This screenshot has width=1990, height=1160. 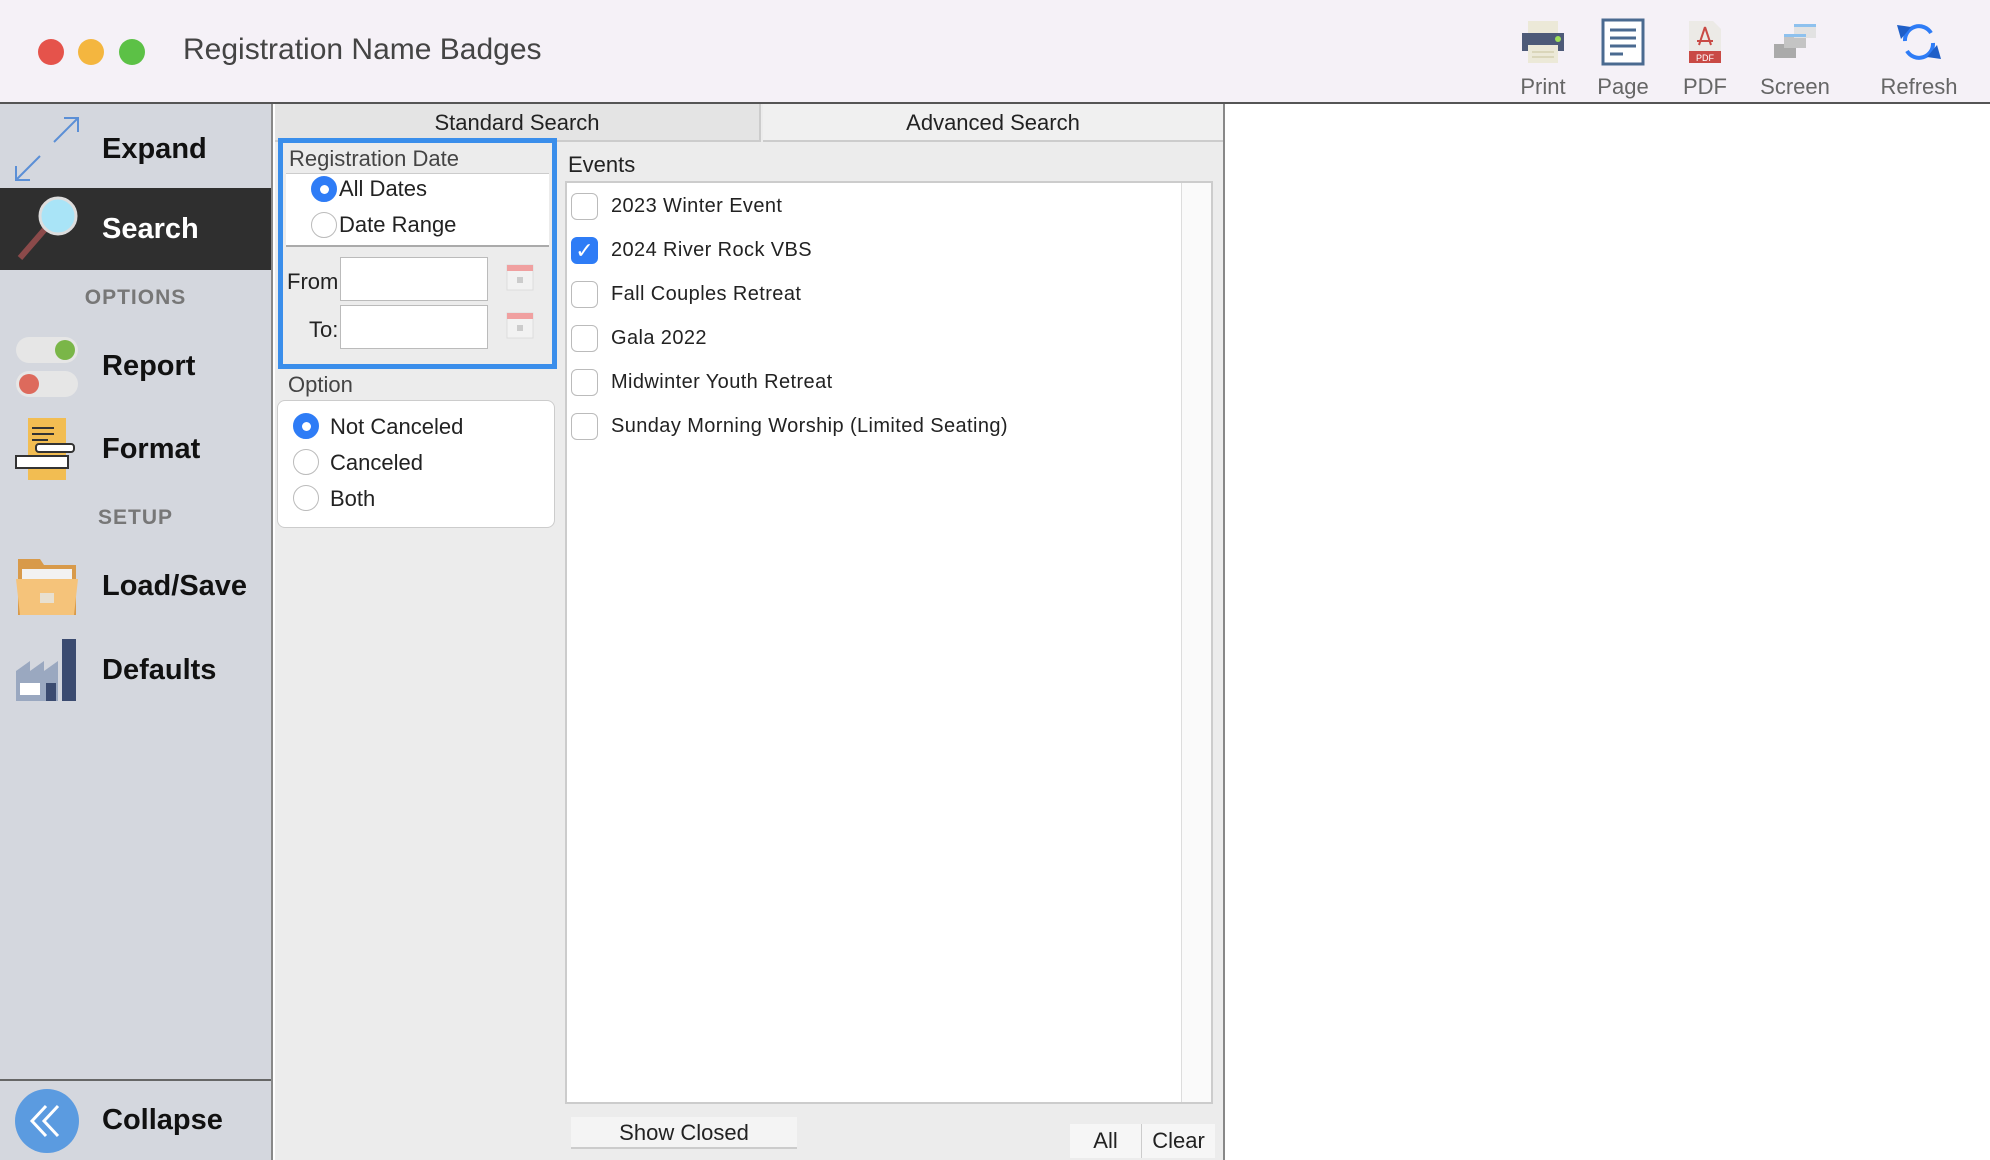 I want to click on option-radio-group: Not Canceled Canceled Both, so click(x=416, y=464).